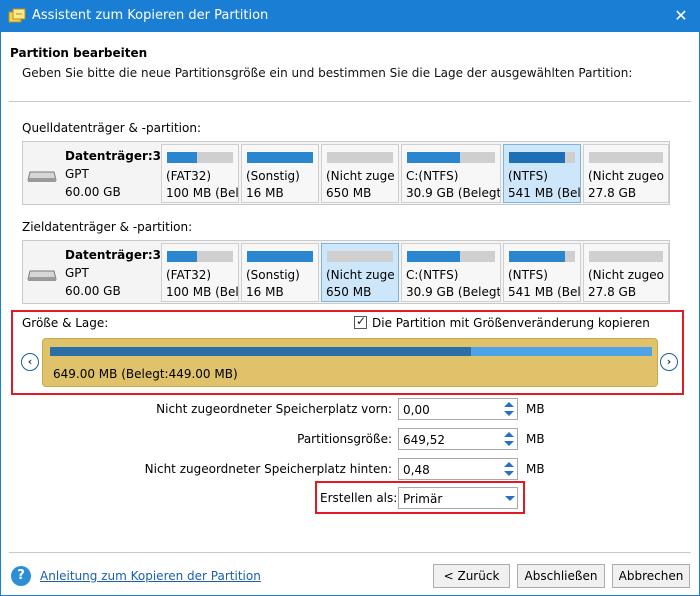 The image size is (700, 596). What do you see at coordinates (416, 410) in the screenshot?
I see `unallocated-before-value: 0,00` at bounding box center [416, 410].